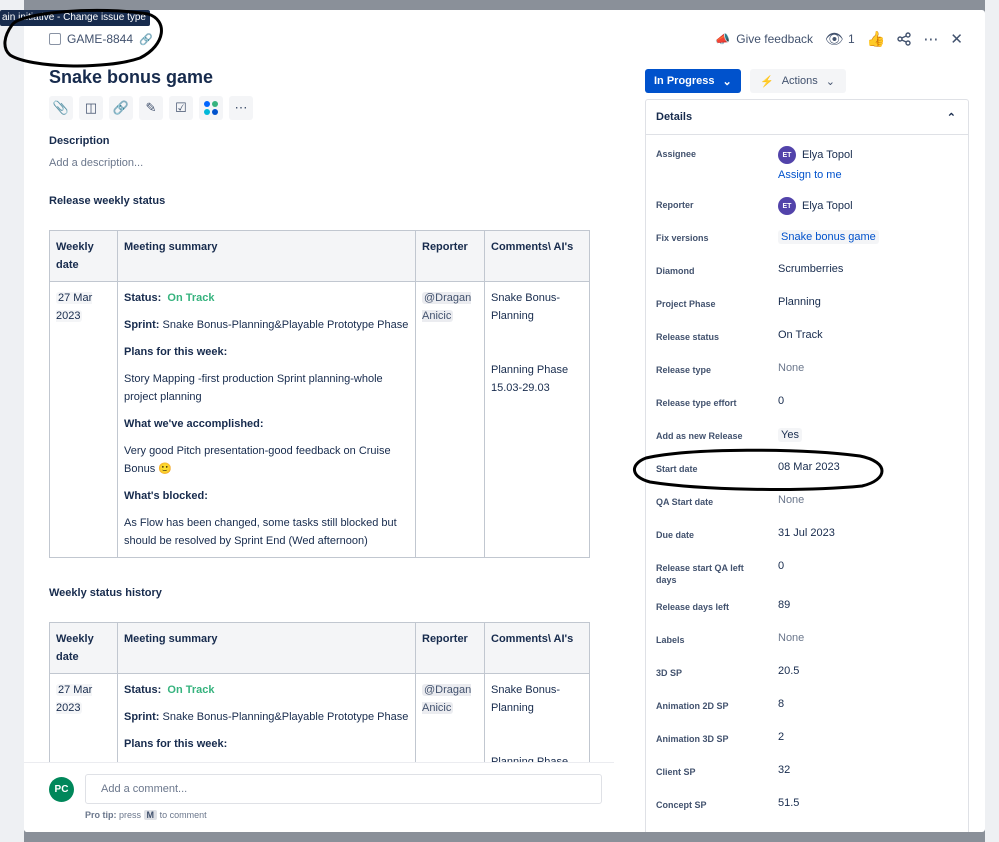 Image resolution: width=999 pixels, height=842 pixels. I want to click on add-as-new-release-value: Yes, so click(790, 435).